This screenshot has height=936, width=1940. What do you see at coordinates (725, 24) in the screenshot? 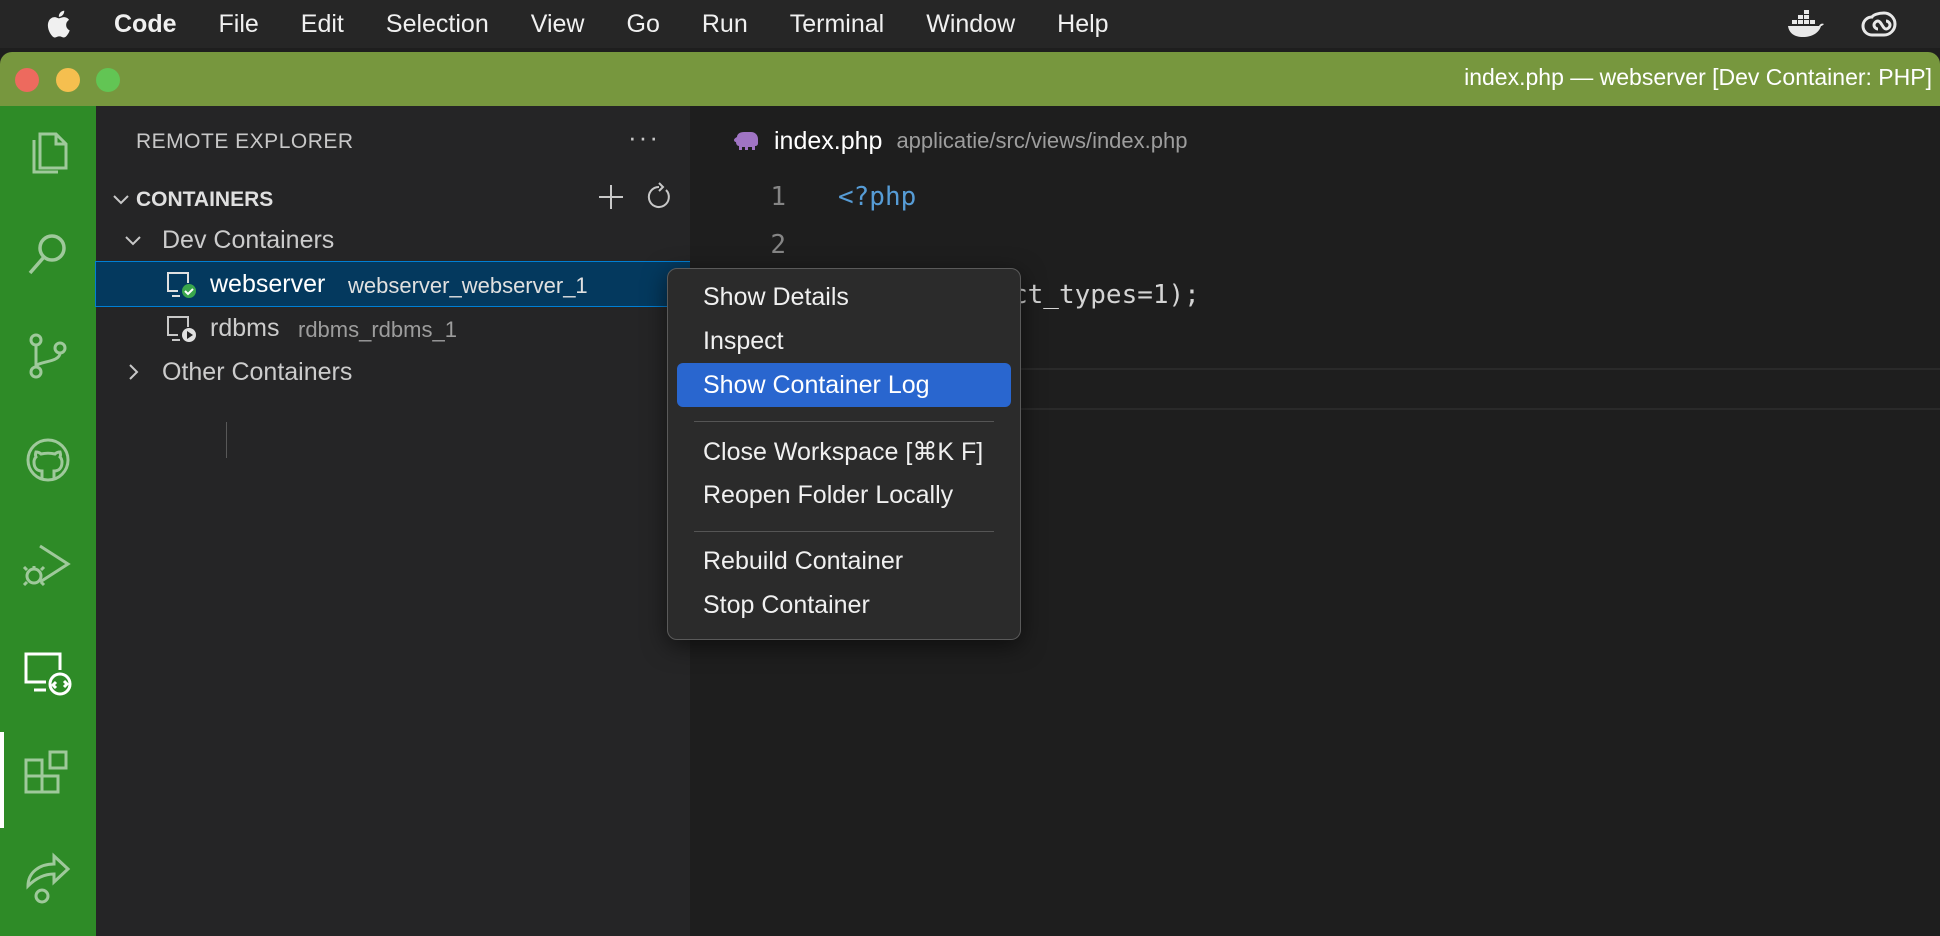
I see `menu-run: Run` at bounding box center [725, 24].